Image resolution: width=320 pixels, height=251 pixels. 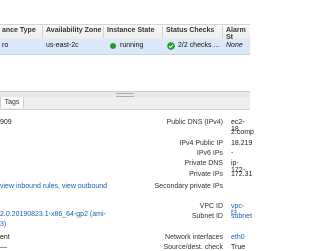 I want to click on ipv4-public-ip-value: 18.219, so click(x=242, y=143).